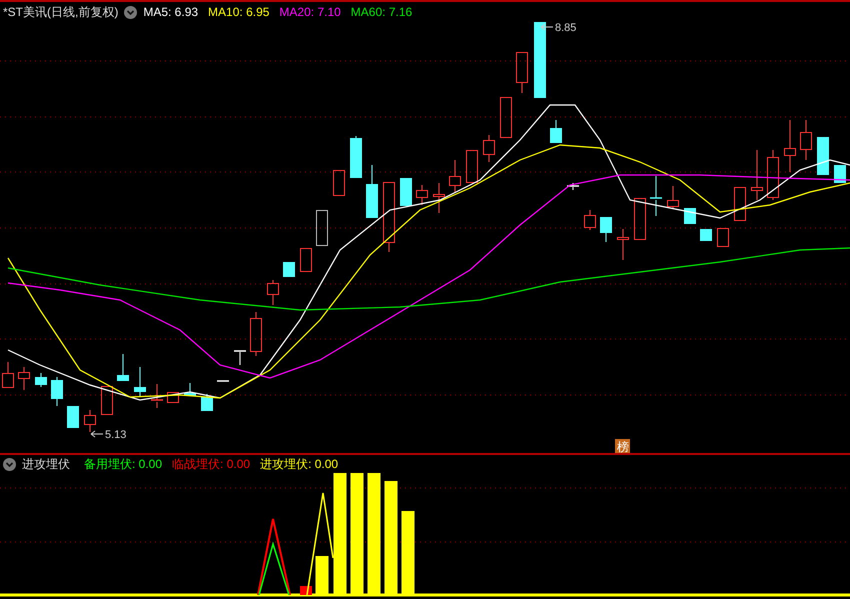 This screenshot has height=599, width=850. I want to click on indicator-value: 临战埋伏: 0.00, so click(211, 464).